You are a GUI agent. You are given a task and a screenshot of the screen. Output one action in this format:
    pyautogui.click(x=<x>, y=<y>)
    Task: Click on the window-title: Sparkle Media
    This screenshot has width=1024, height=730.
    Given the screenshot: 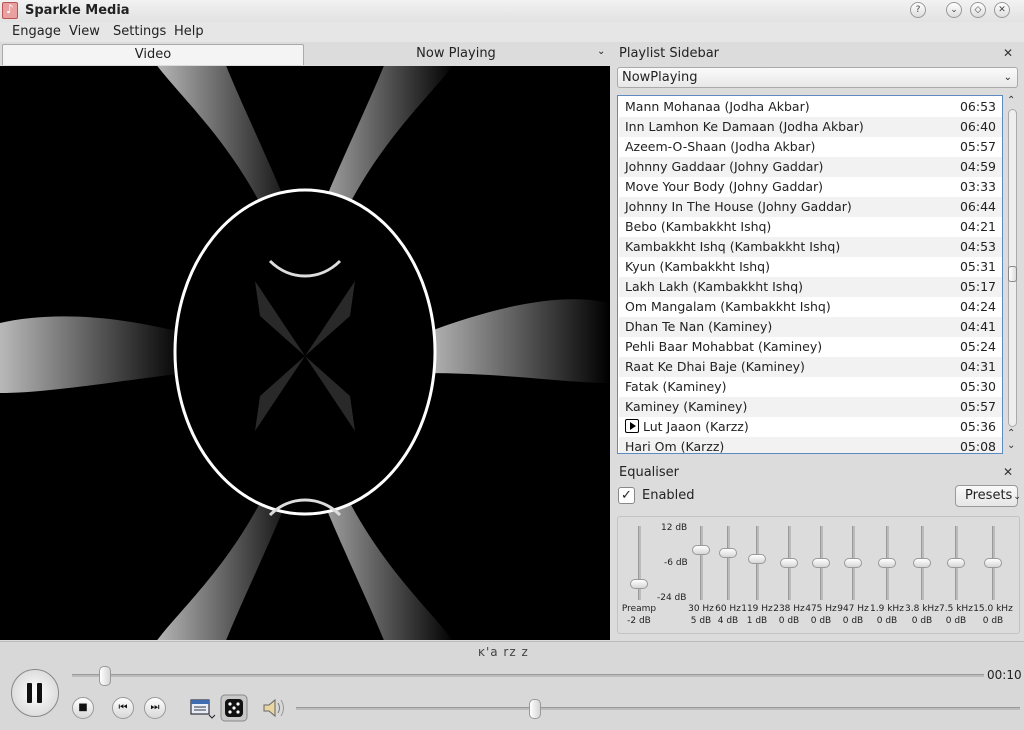 What is the action you would take?
    pyautogui.click(x=77, y=10)
    